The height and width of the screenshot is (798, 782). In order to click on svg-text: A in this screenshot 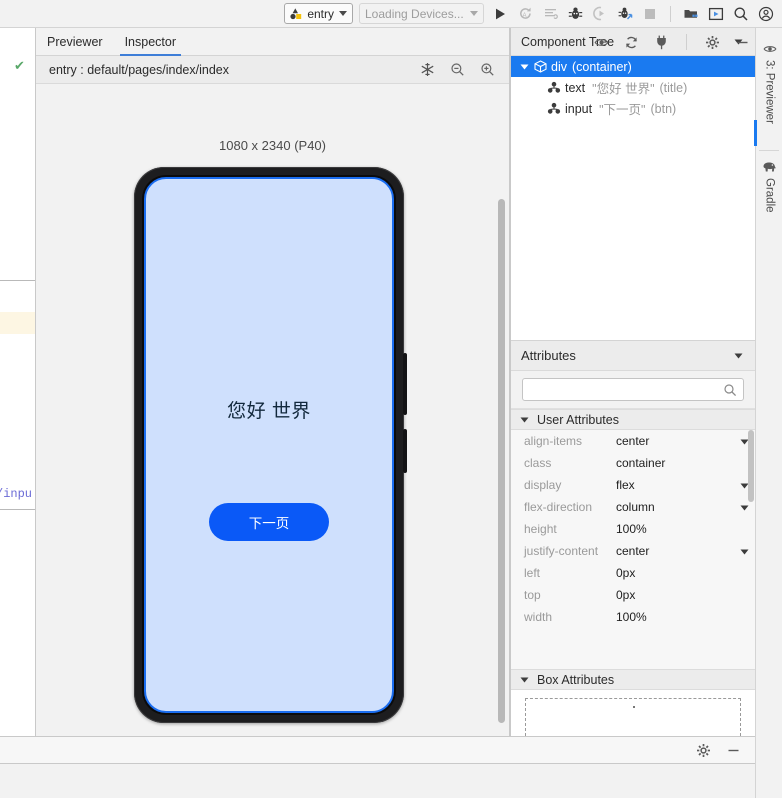, I will do `click(524, 16)`.